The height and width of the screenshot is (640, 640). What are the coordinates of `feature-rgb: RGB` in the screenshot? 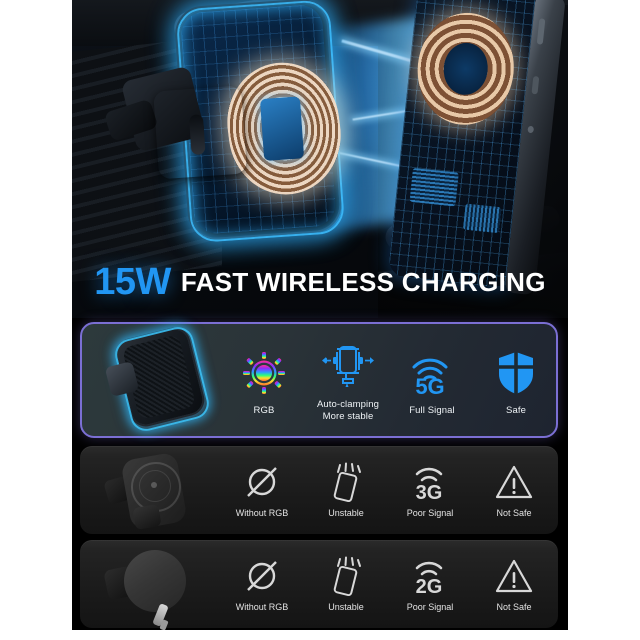 It's located at (264, 382).